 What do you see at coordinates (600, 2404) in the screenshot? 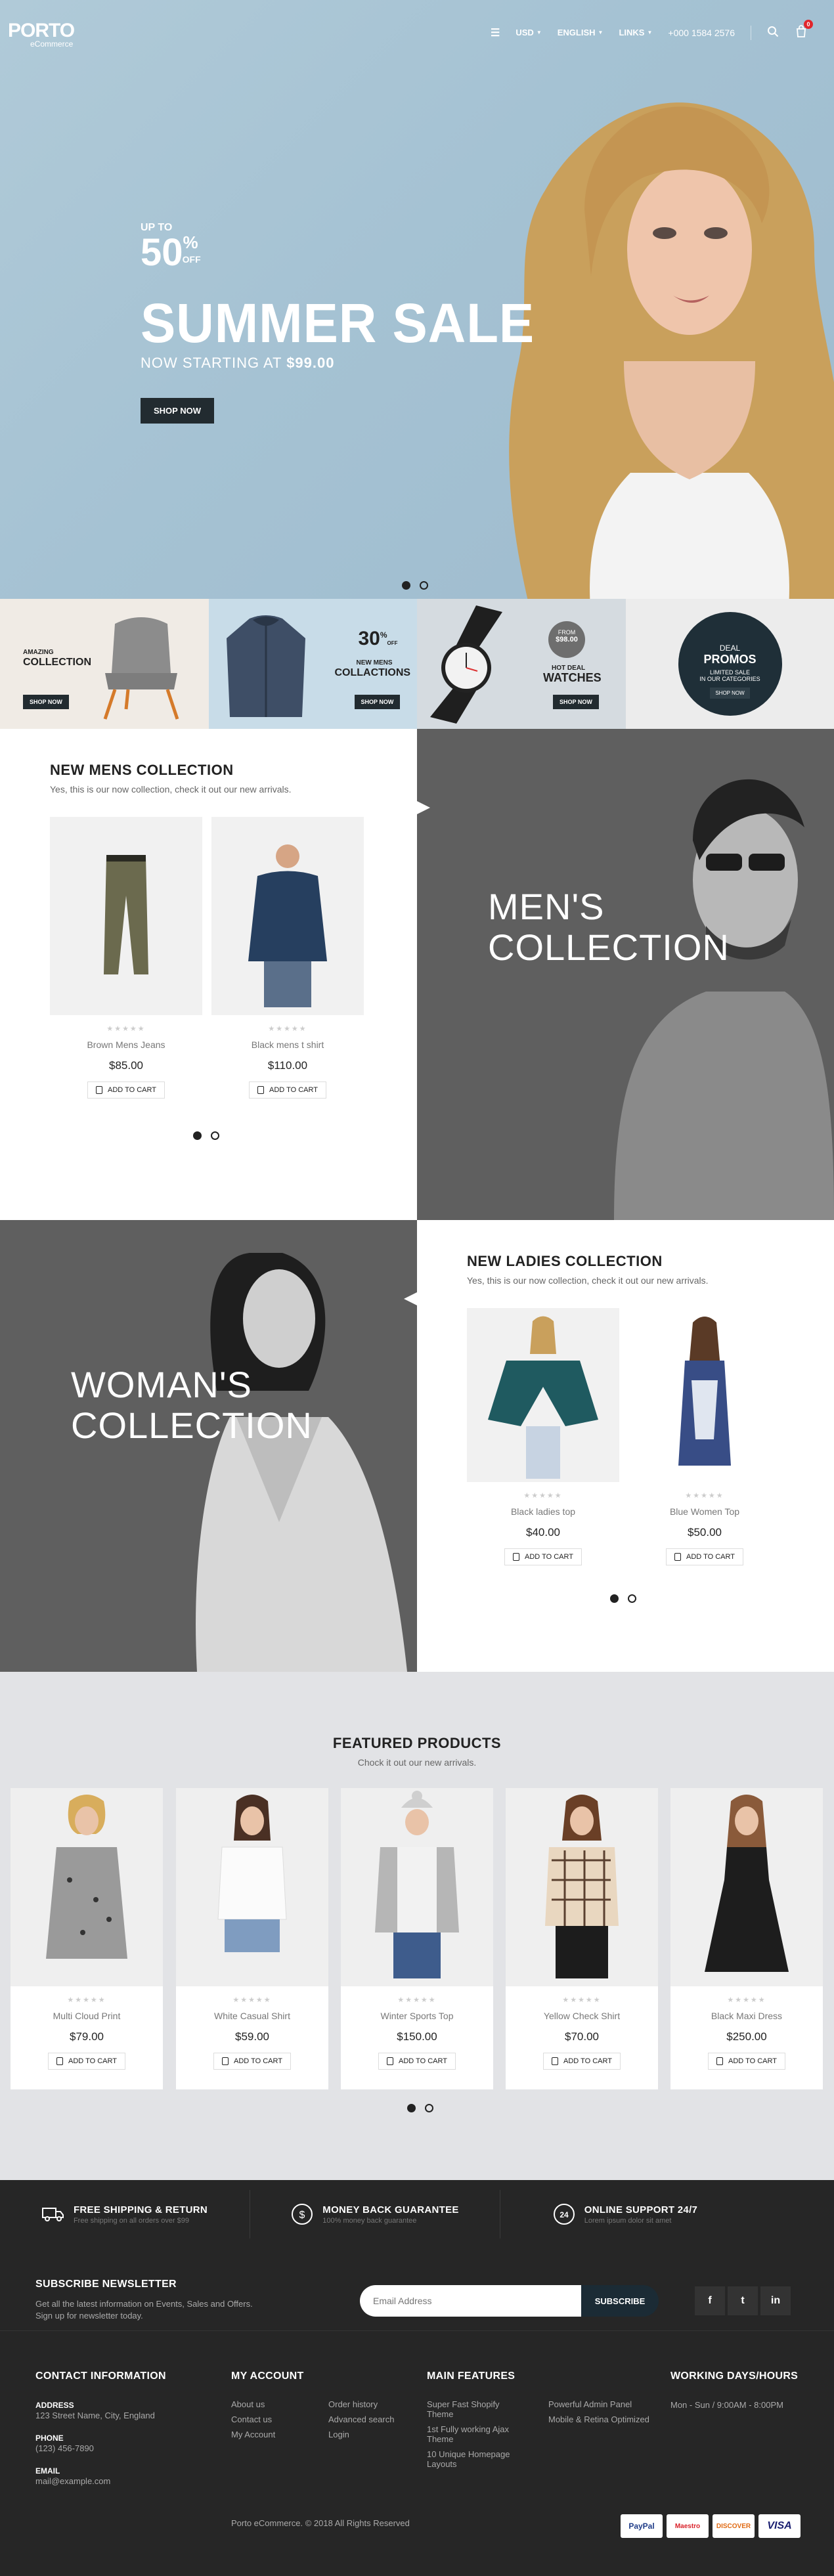
I see `footer-link-feature: Powerful Admin Panel` at bounding box center [600, 2404].